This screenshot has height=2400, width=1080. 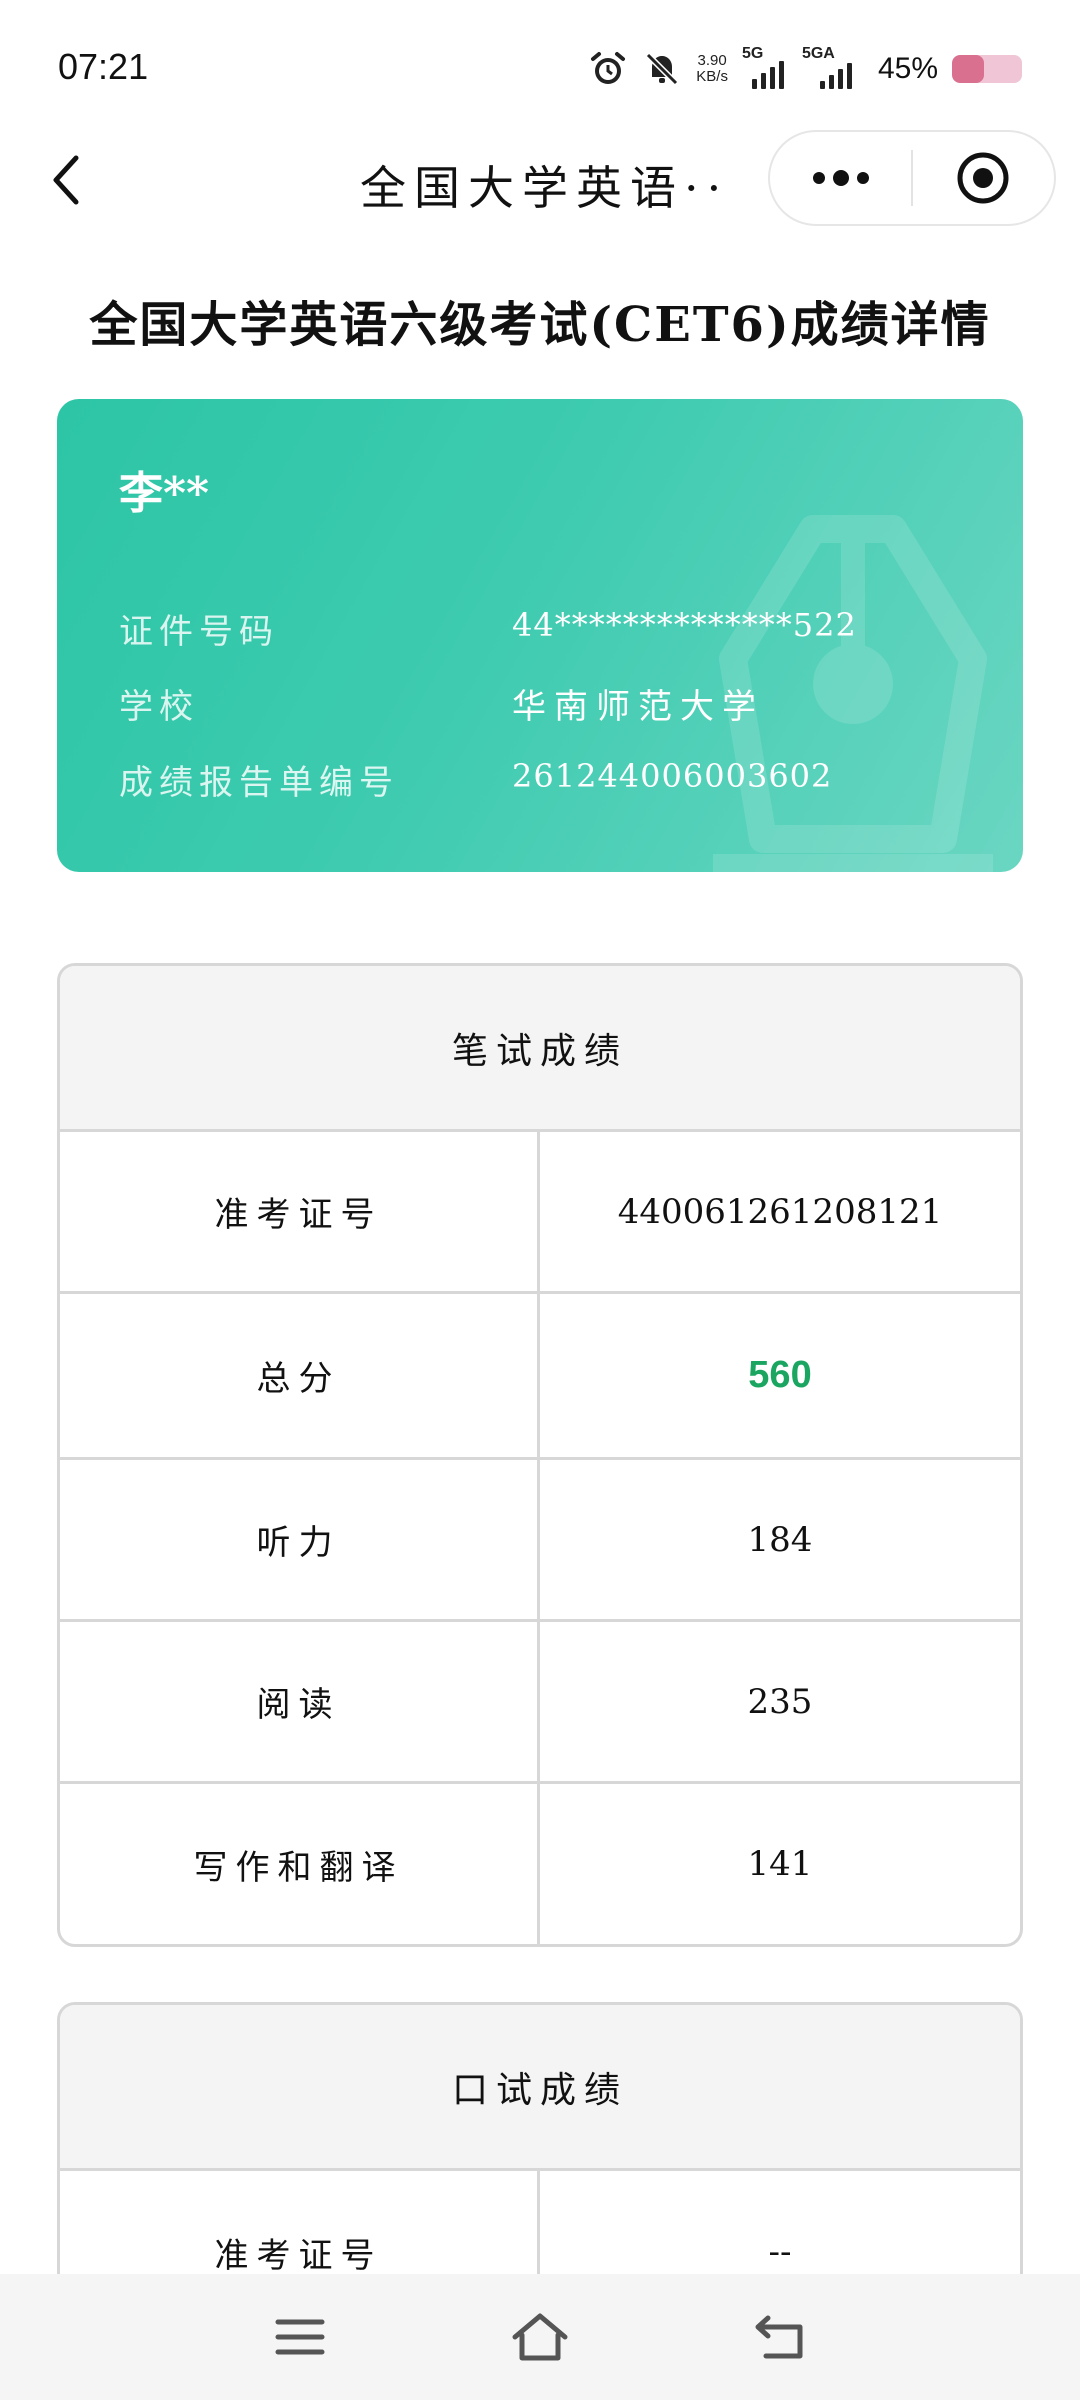 I want to click on close-miniprogram-button, so click(x=983, y=178).